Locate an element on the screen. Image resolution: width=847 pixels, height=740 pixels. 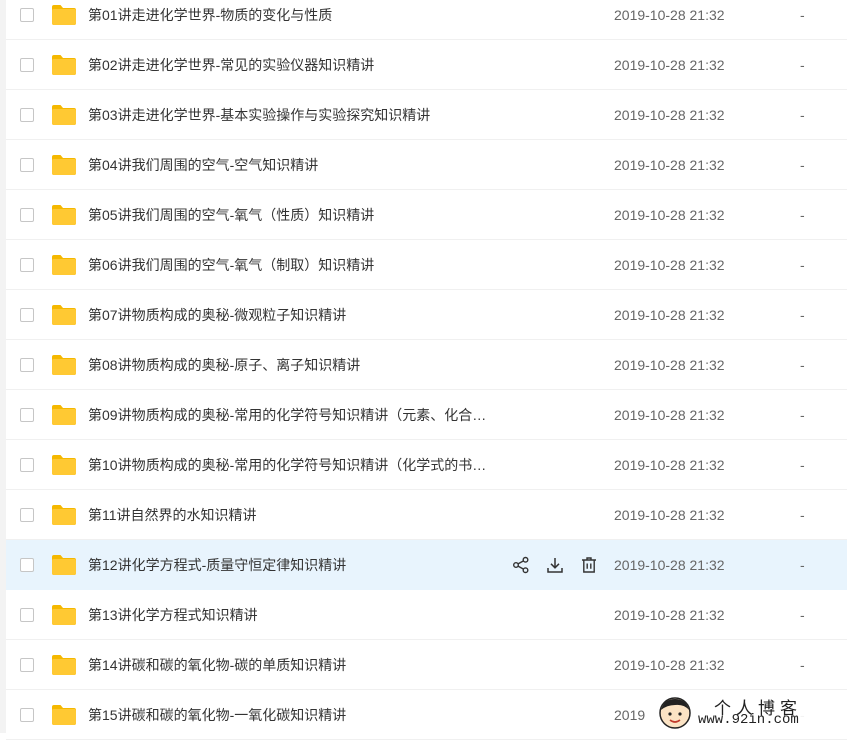
file-row: 第01讲走进化学世界-物质的变化与性质 2019-10-28 21:32 - is located at coordinates (426, 20).